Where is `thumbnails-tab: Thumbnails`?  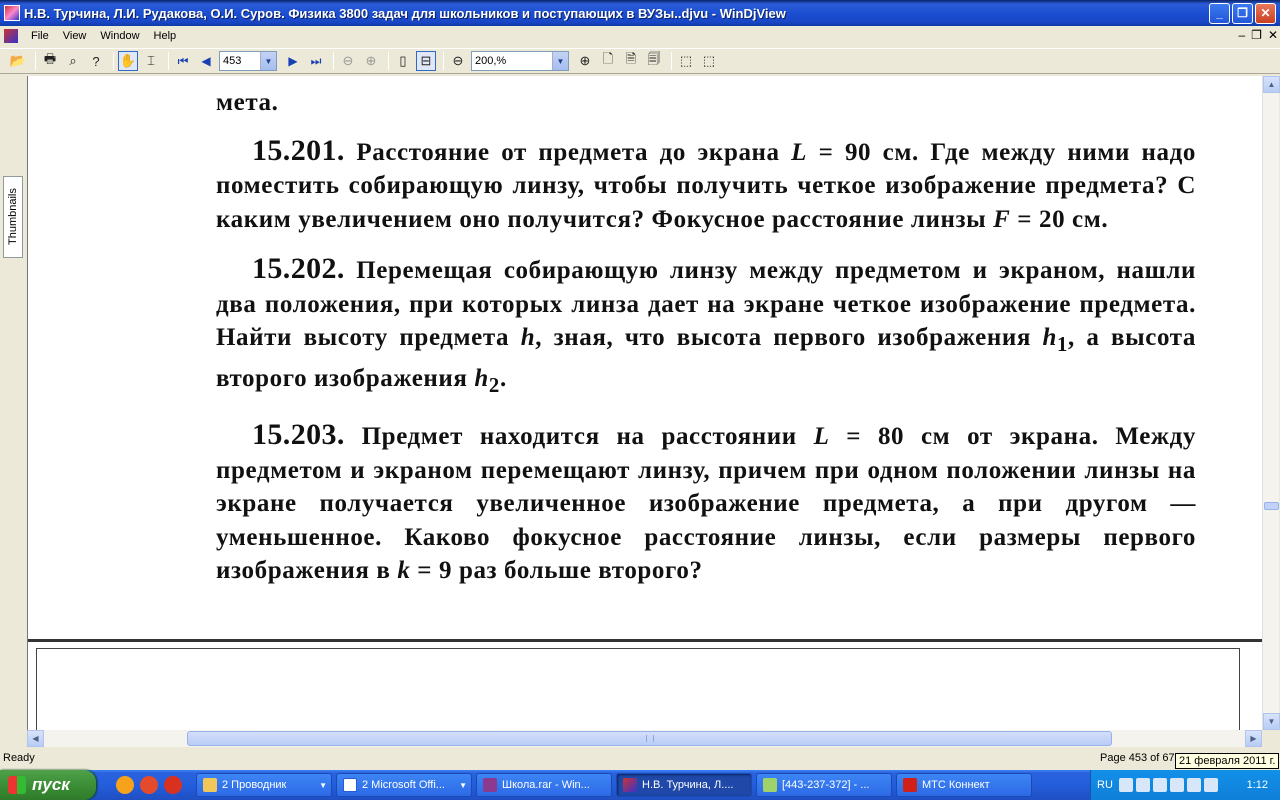
thumbnails-tab: Thumbnails is located at coordinates (13, 217).